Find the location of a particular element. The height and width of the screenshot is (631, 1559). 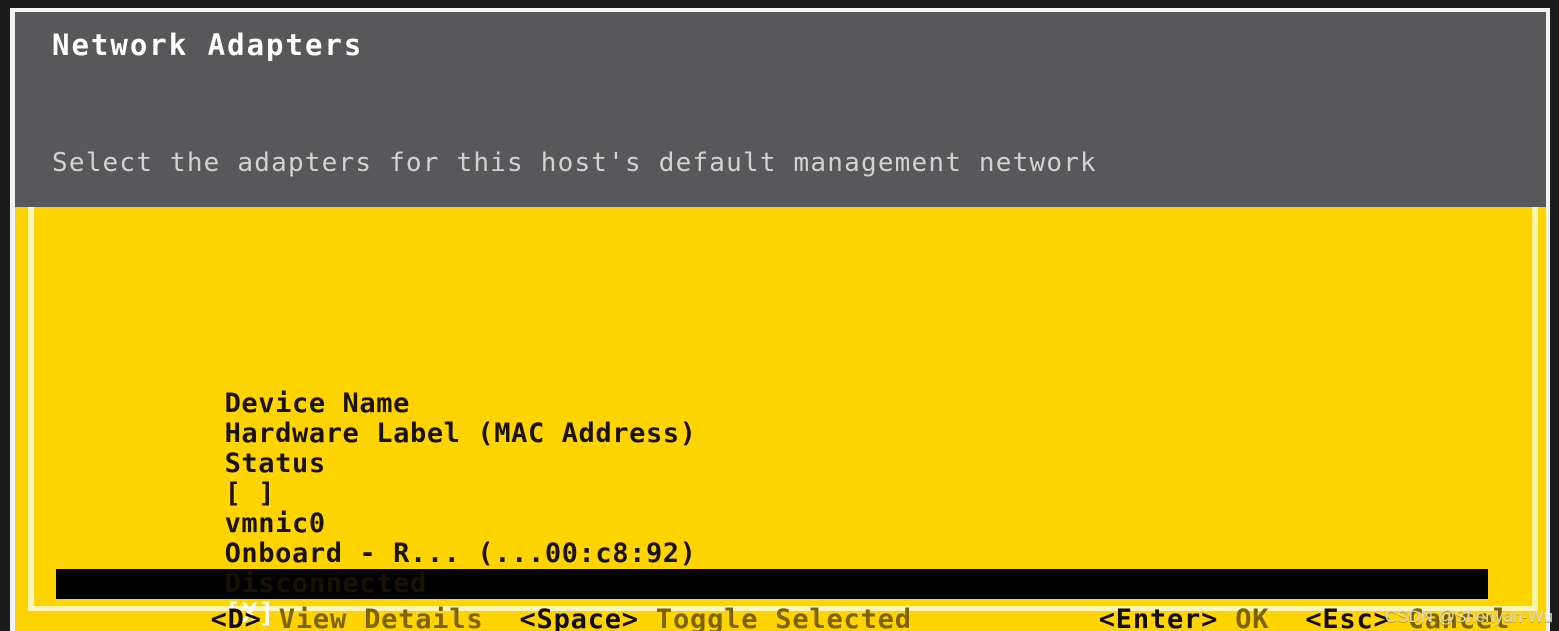

hint-ok: <Enter> OK is located at coordinates (1184, 616).